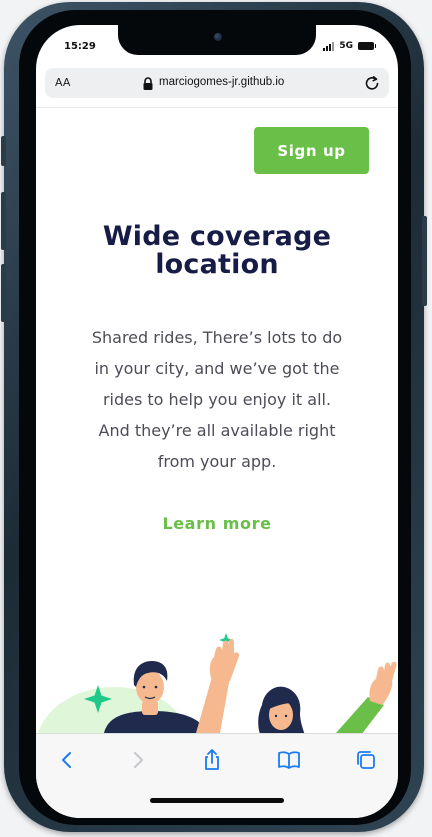 The height and width of the screenshot is (837, 432). I want to click on title-line-2: location, so click(217, 264).